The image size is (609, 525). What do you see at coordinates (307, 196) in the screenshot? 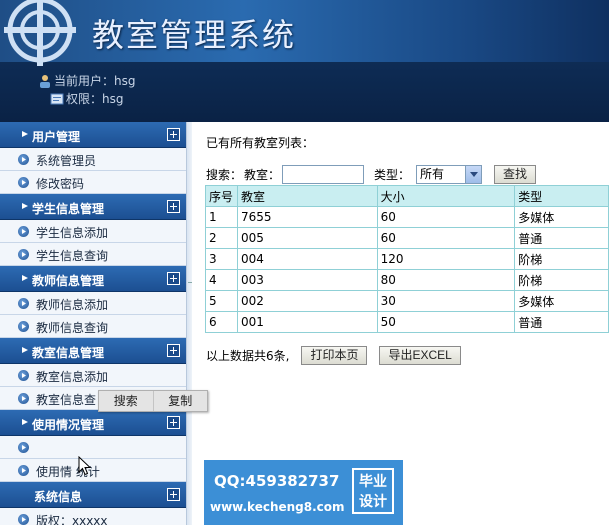
I see `column-header-room: 教室` at bounding box center [307, 196].